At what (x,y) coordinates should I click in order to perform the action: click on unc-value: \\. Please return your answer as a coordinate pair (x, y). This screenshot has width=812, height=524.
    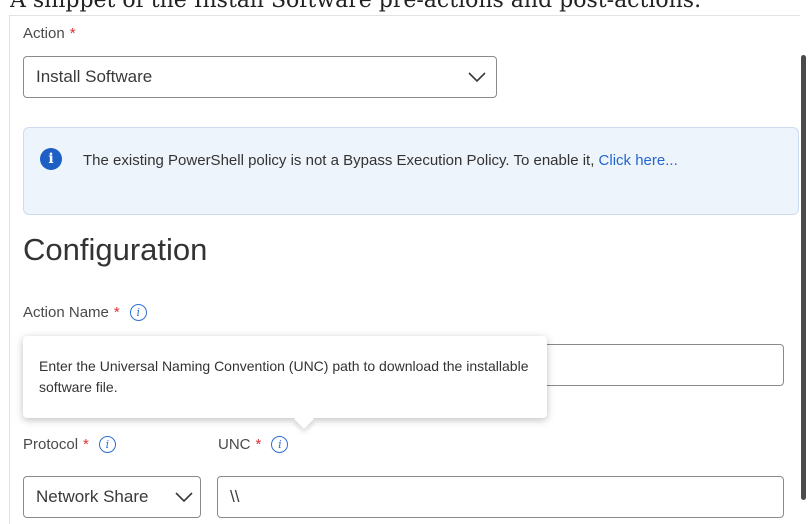
    Looking at the image, I should click on (235, 496).